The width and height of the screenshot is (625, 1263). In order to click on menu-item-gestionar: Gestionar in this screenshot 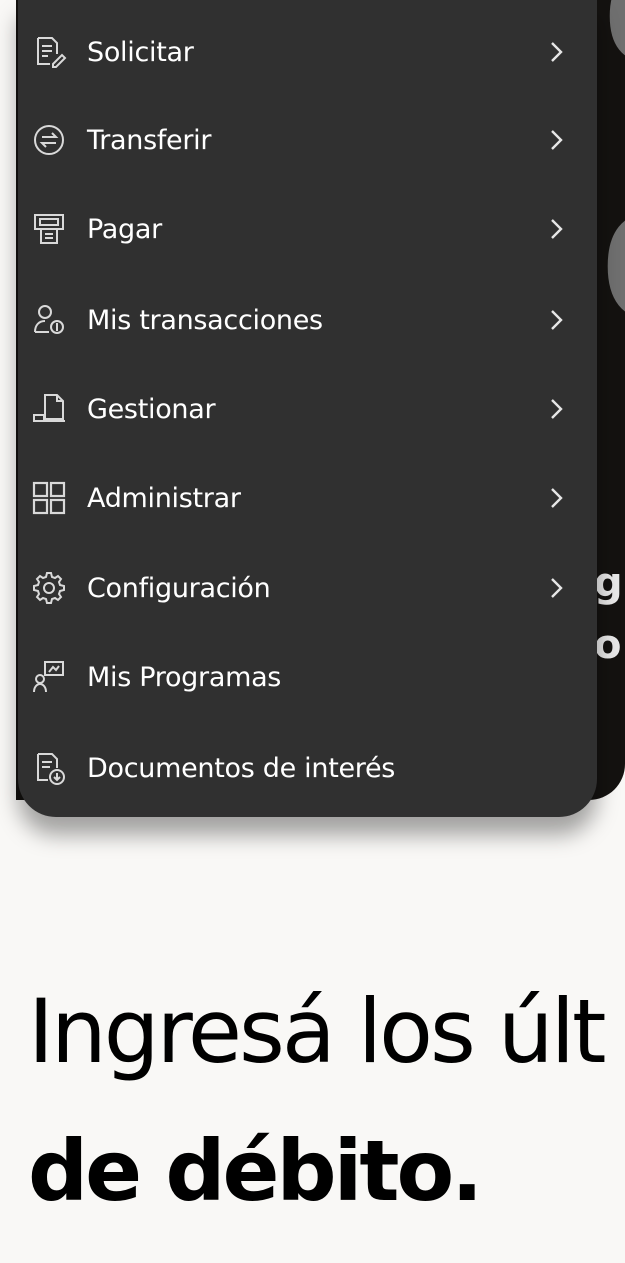, I will do `click(307, 409)`.